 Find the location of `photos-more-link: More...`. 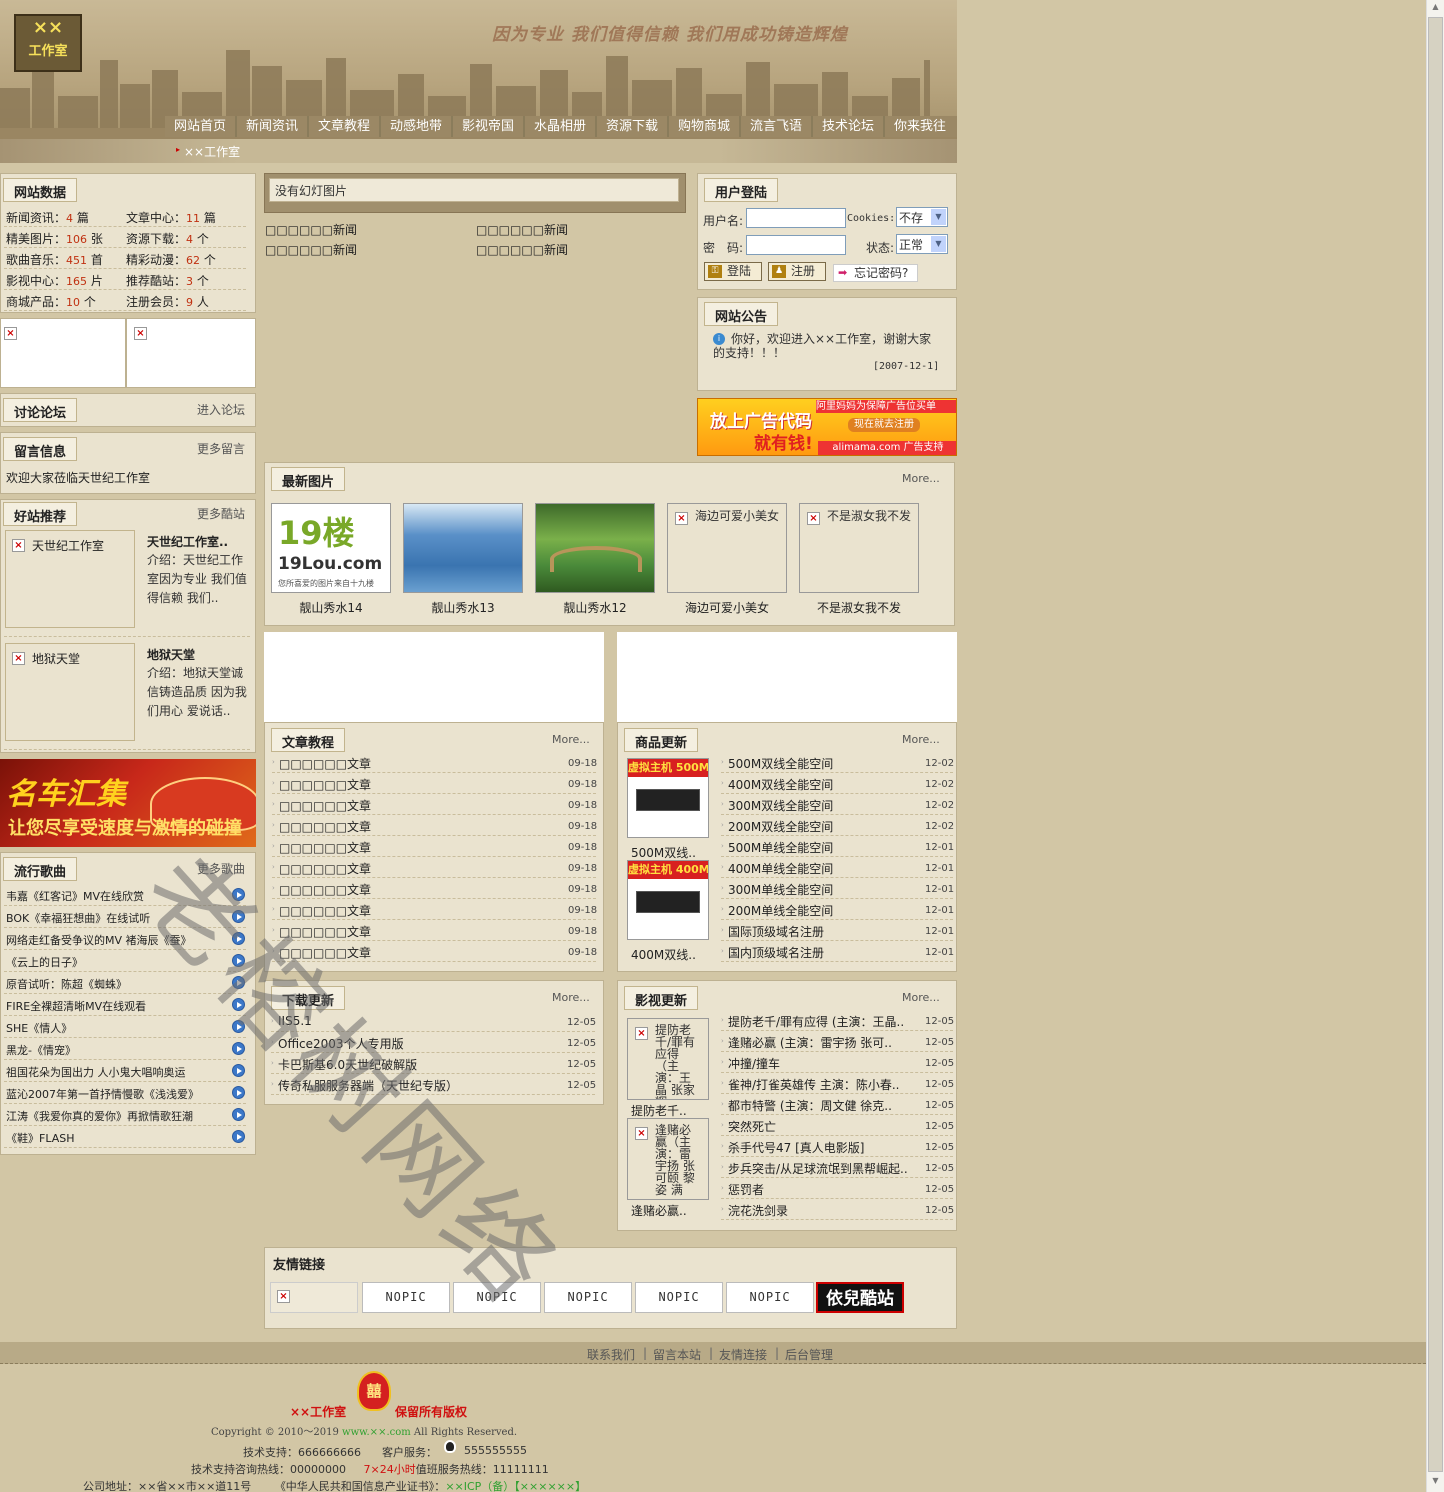

photos-more-link: More... is located at coordinates (921, 478).